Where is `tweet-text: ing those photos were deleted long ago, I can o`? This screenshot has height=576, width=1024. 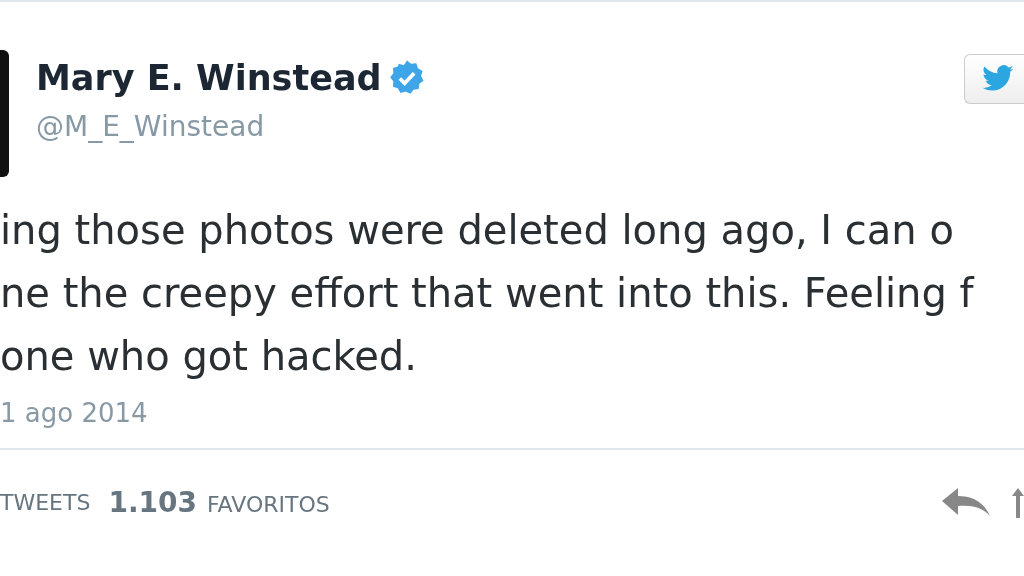 tweet-text: ing those photos were deleted long ago, I can o is located at coordinates (477, 230).